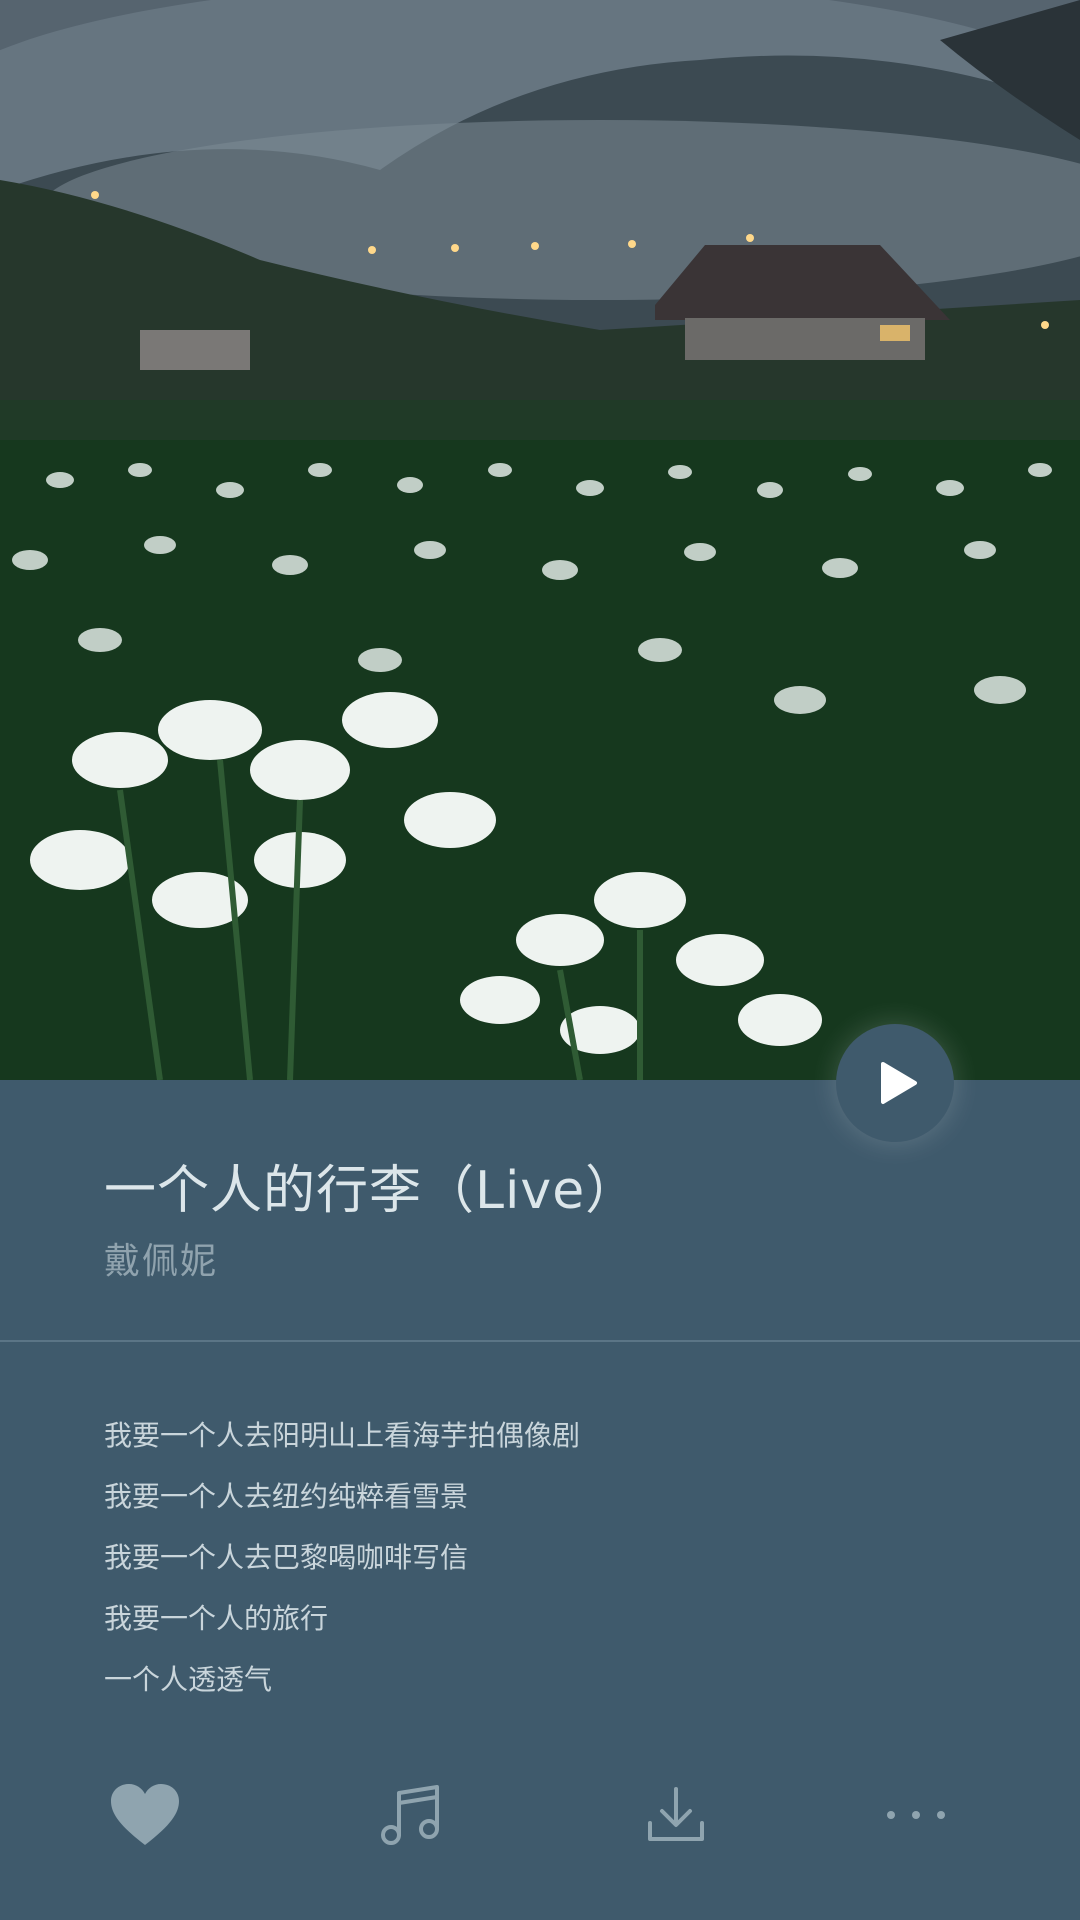 The height and width of the screenshot is (1920, 1080). What do you see at coordinates (188, 1679) in the screenshot?
I see `lyric-line: 一个人透透气` at bounding box center [188, 1679].